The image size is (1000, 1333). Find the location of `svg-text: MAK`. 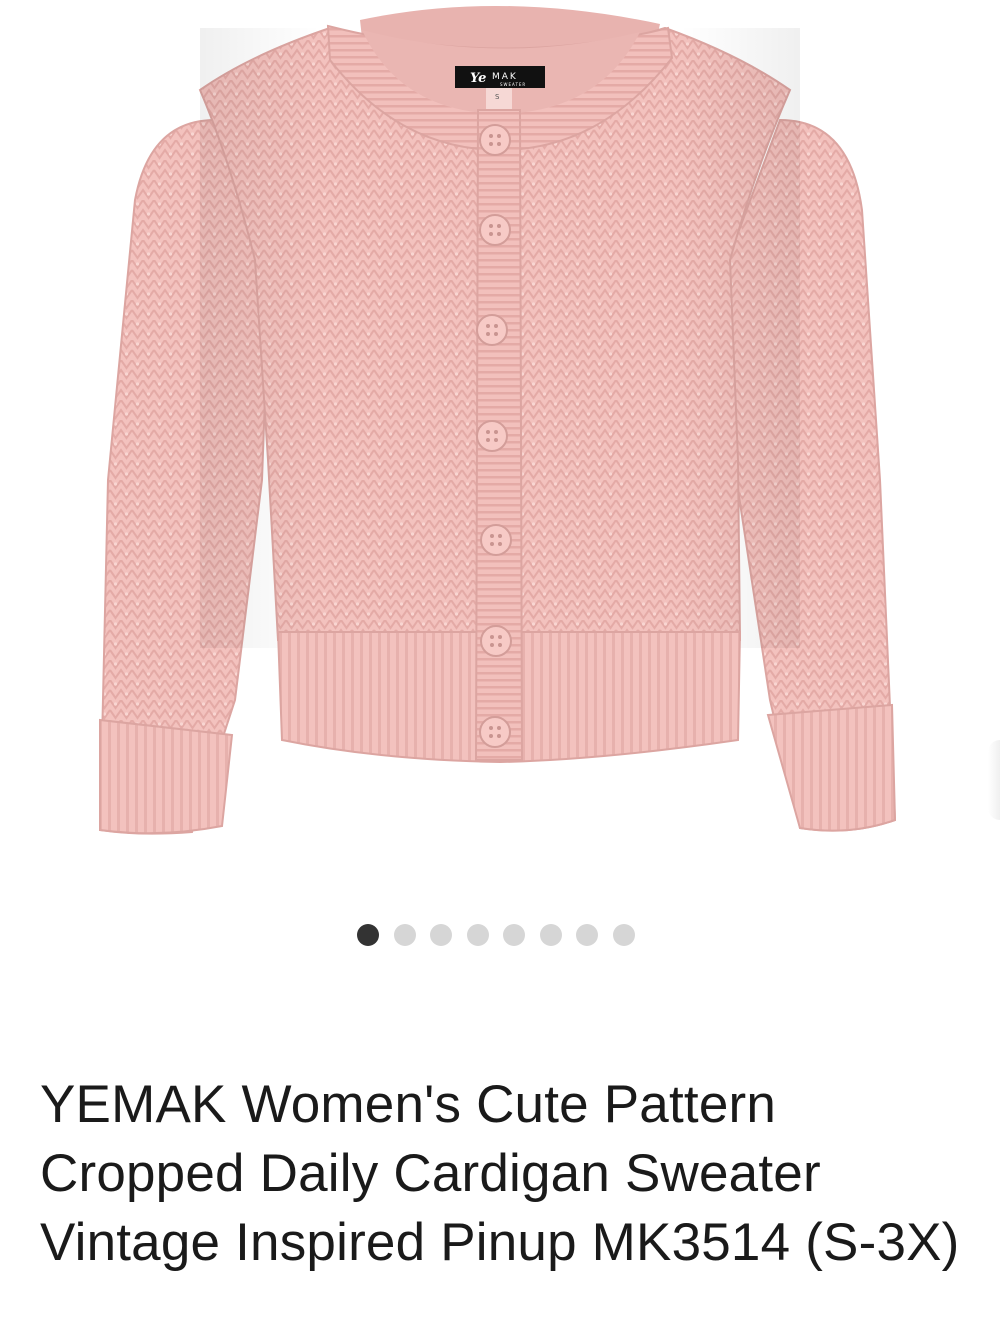

svg-text: MAK is located at coordinates (505, 77).